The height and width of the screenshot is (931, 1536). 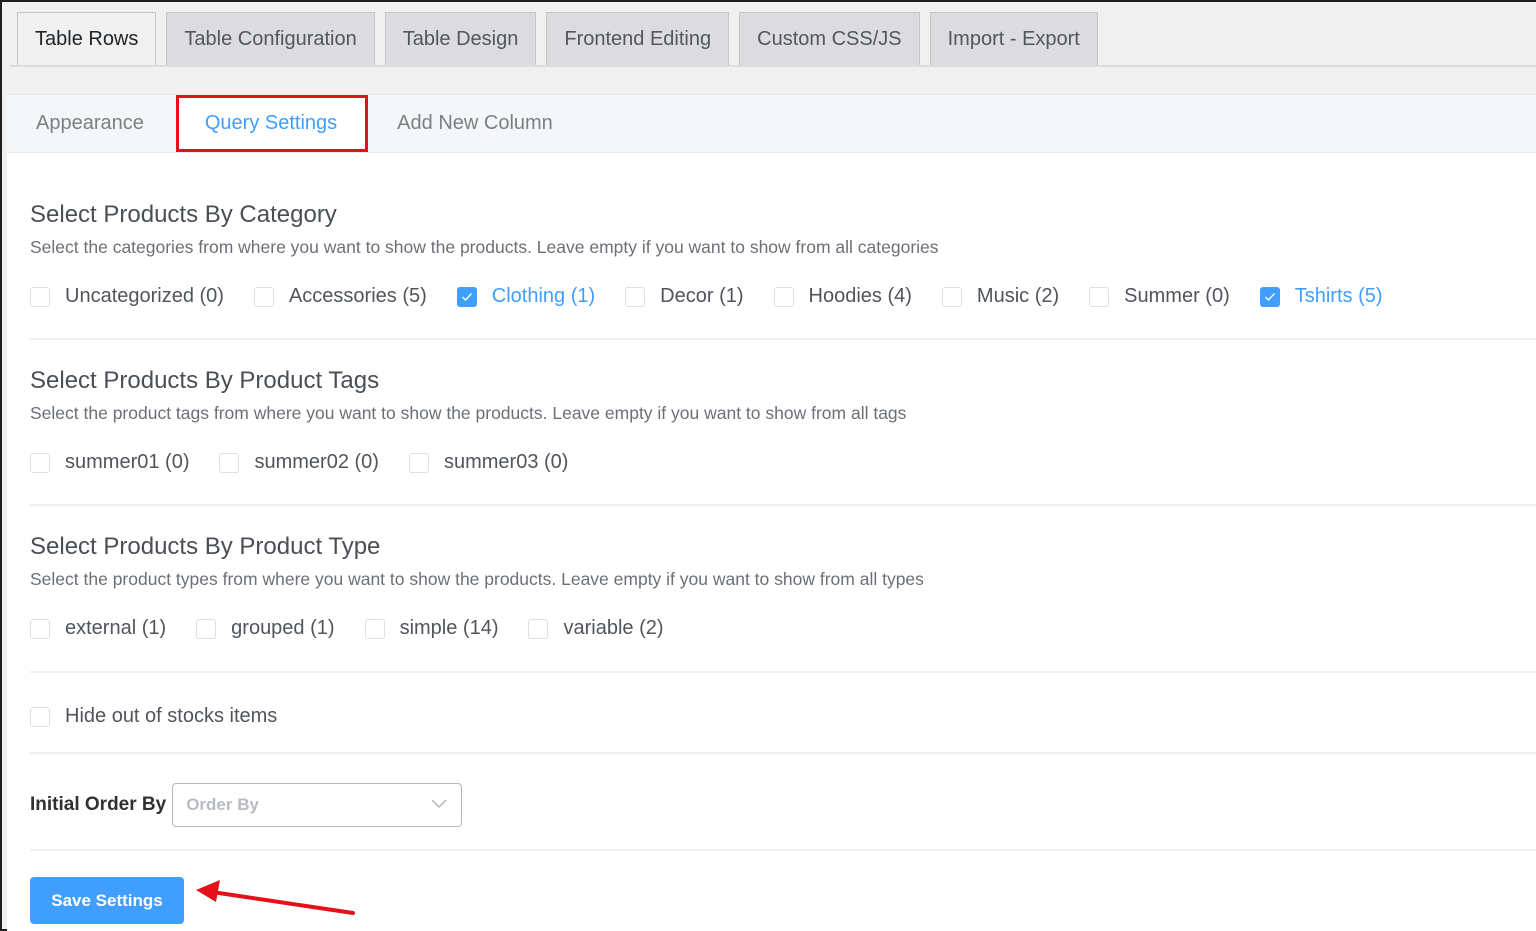 What do you see at coordinates (127, 462) in the screenshot?
I see `checkbox-label: summer01 (0)` at bounding box center [127, 462].